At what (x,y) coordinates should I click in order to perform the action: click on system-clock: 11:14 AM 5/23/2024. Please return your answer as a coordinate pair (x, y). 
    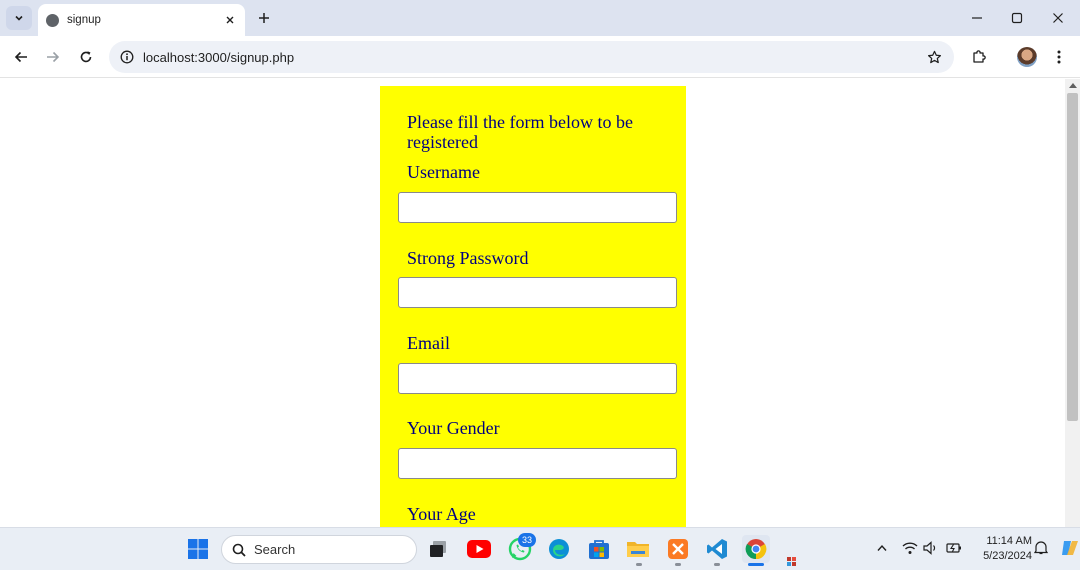
    Looking at the image, I should click on (1002, 549).